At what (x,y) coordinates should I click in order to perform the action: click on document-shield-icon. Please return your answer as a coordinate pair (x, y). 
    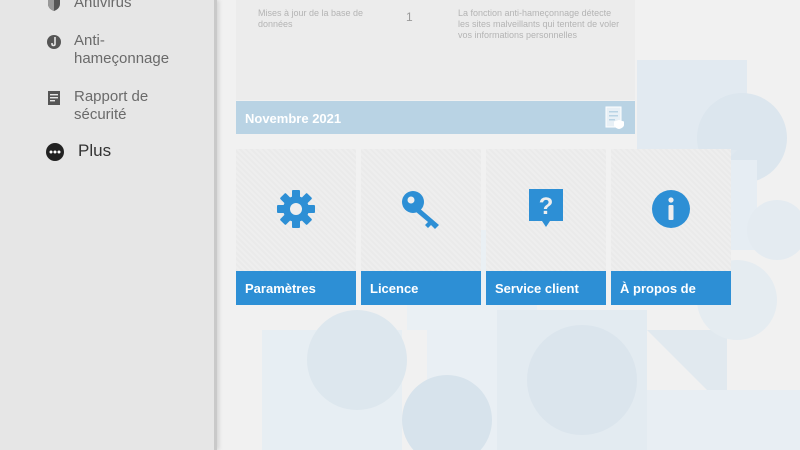
    Looking at the image, I should click on (615, 120).